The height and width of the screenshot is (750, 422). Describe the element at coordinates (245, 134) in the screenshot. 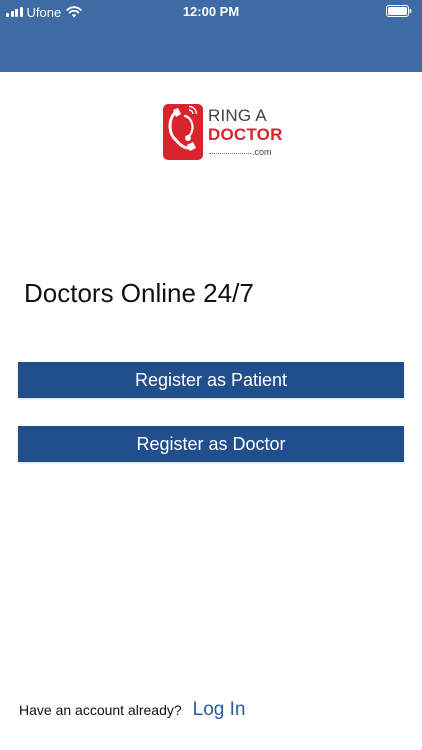

I see `logo-text-doctor: DOCTOR` at that location.